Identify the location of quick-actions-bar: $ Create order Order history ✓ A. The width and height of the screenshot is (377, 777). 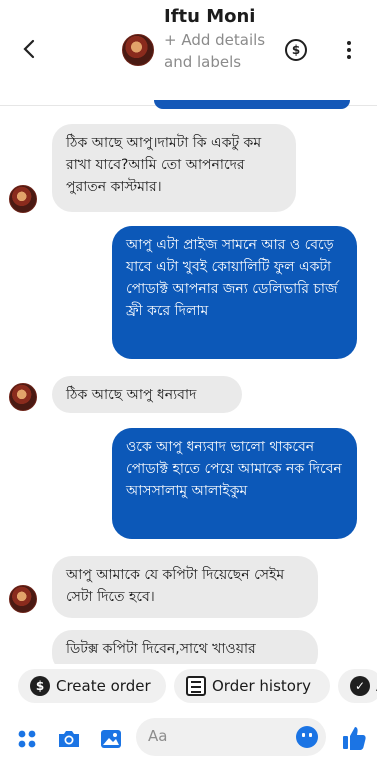
(188, 686).